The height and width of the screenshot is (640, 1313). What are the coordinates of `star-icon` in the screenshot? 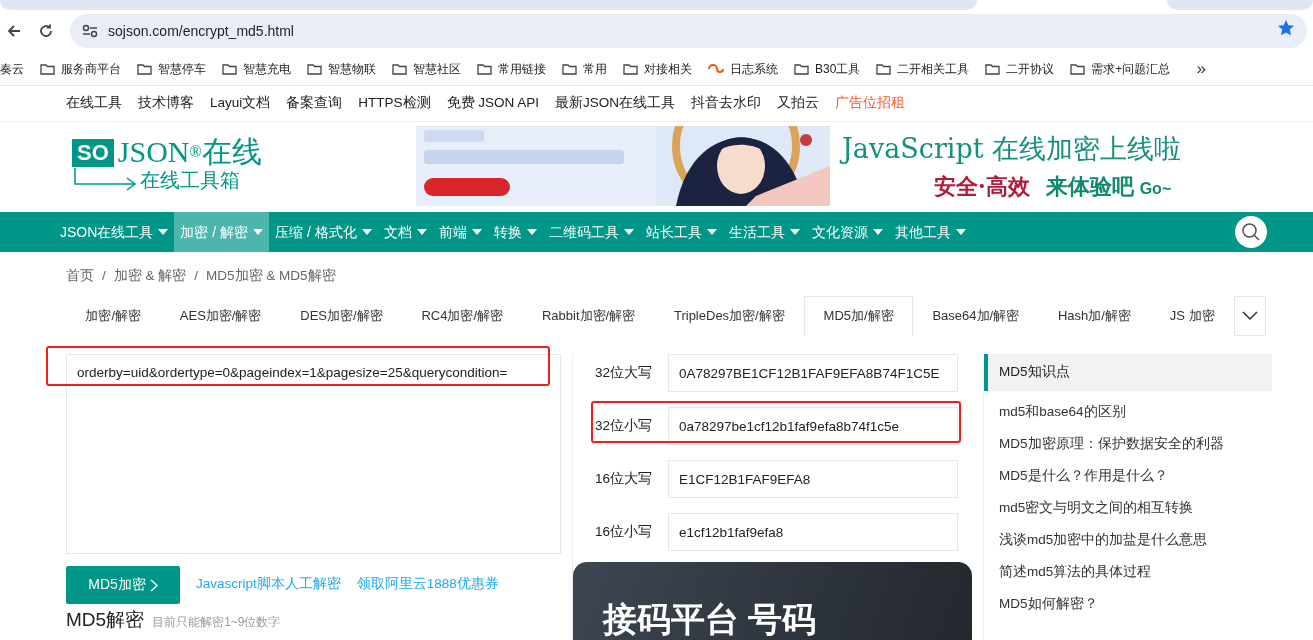 It's located at (1286, 28).